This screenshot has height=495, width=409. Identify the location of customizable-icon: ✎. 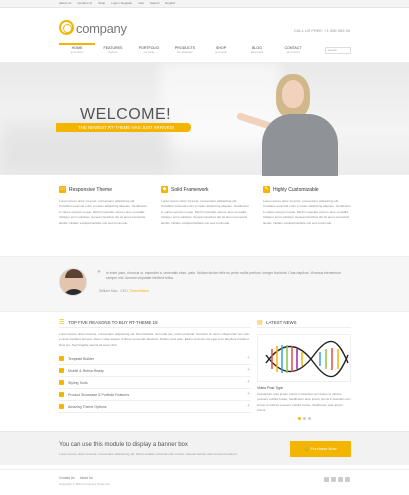
(266, 189).